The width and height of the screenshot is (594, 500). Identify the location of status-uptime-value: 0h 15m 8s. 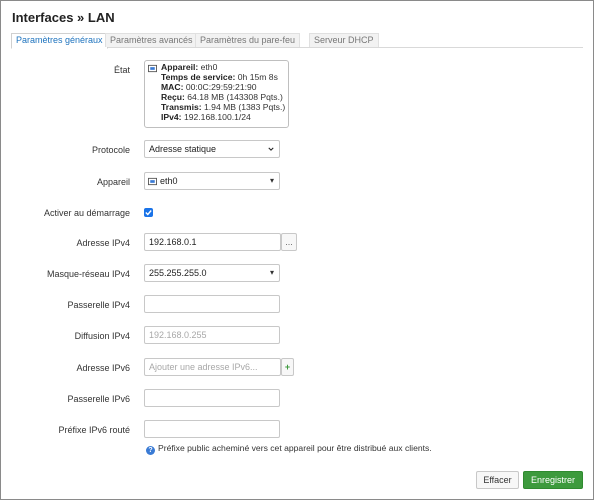
(257, 76).